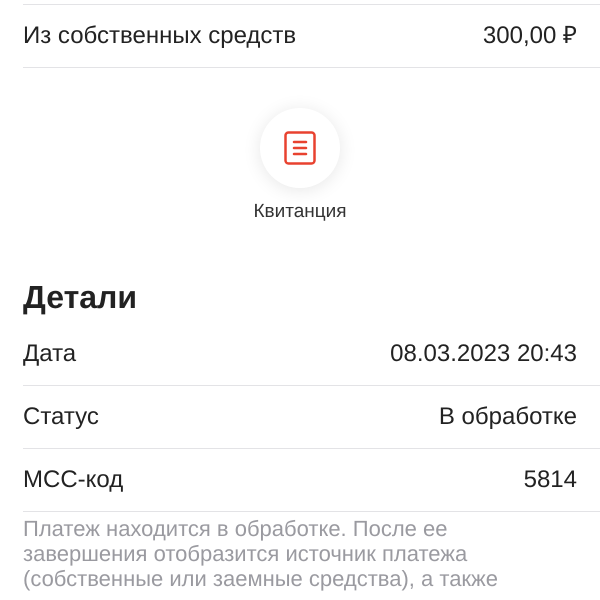 This screenshot has width=600, height=600. I want to click on row-value: В обработке, so click(507, 417).